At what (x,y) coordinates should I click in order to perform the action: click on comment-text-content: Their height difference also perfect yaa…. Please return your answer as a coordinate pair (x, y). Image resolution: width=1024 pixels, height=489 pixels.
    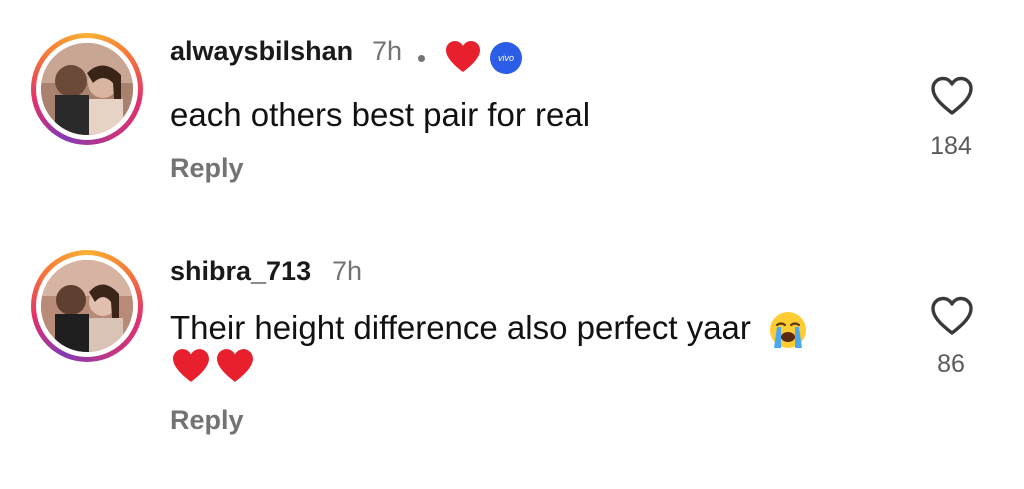
    Looking at the image, I should click on (460, 327).